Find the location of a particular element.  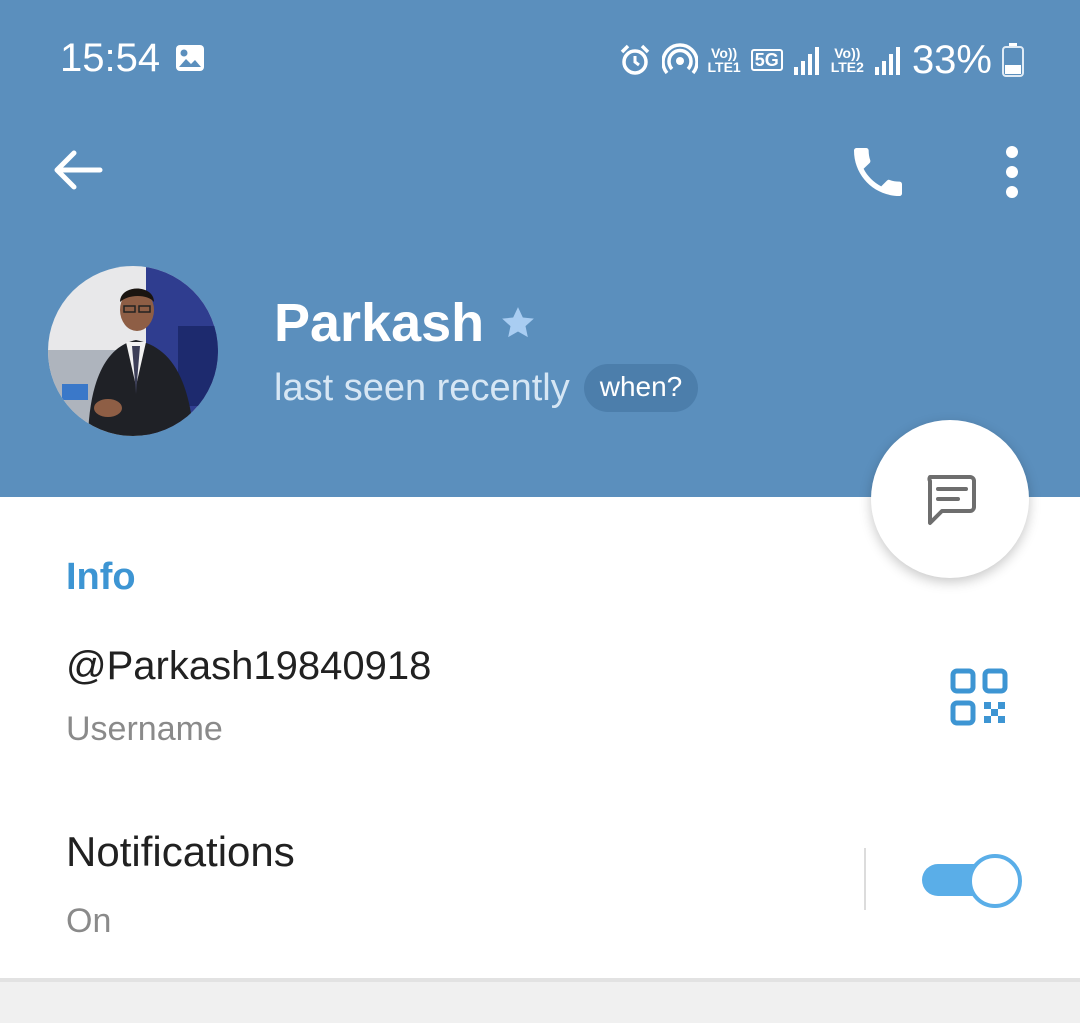

call-button is located at coordinates (878, 172).